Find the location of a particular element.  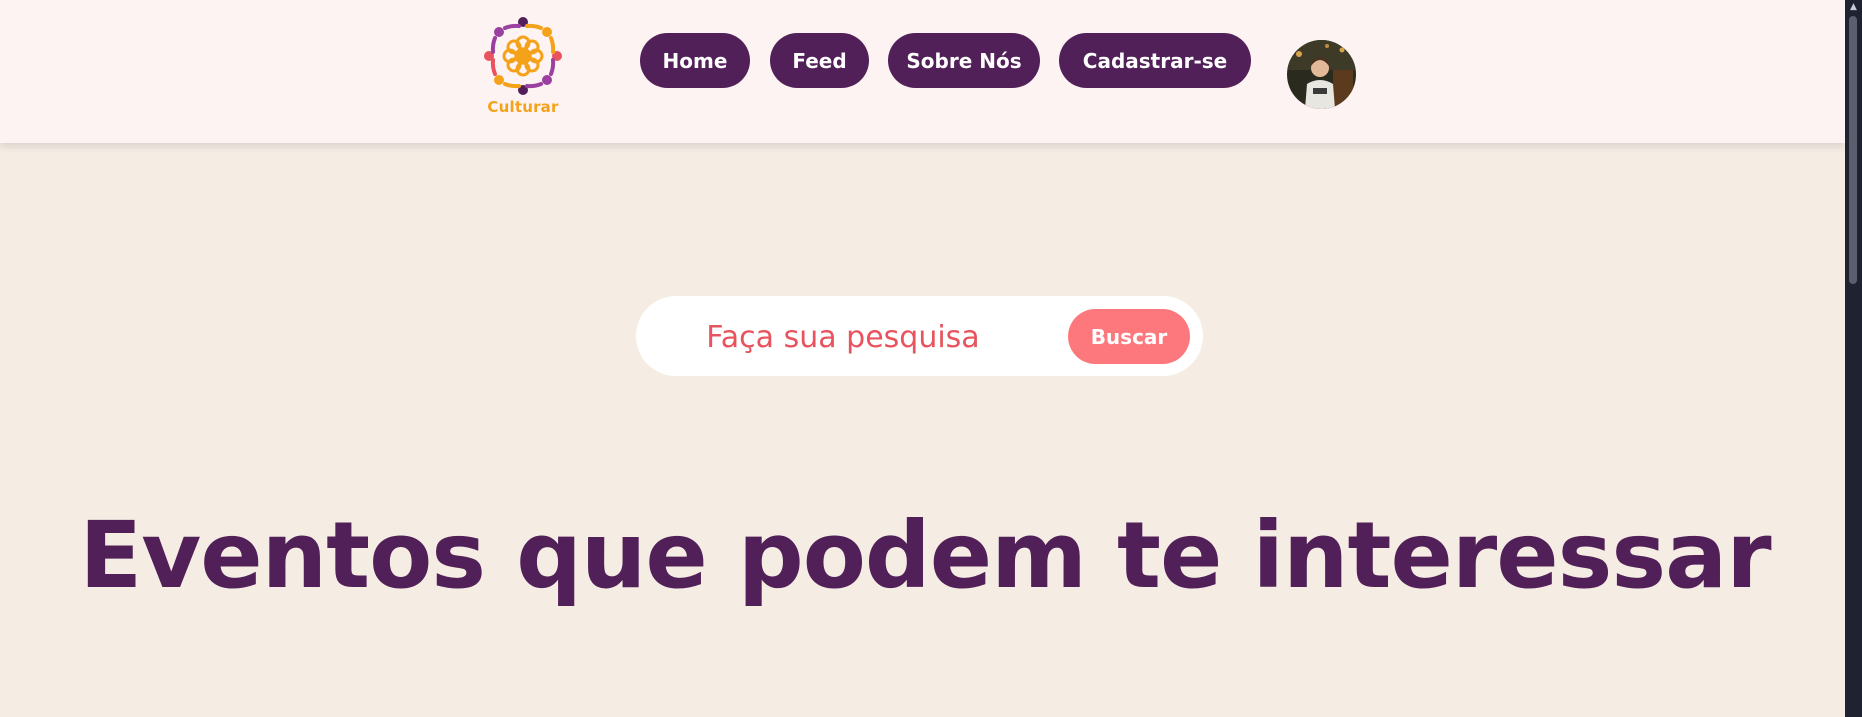

nav-cadastrar-button: Cadastrar-se is located at coordinates (1155, 60).